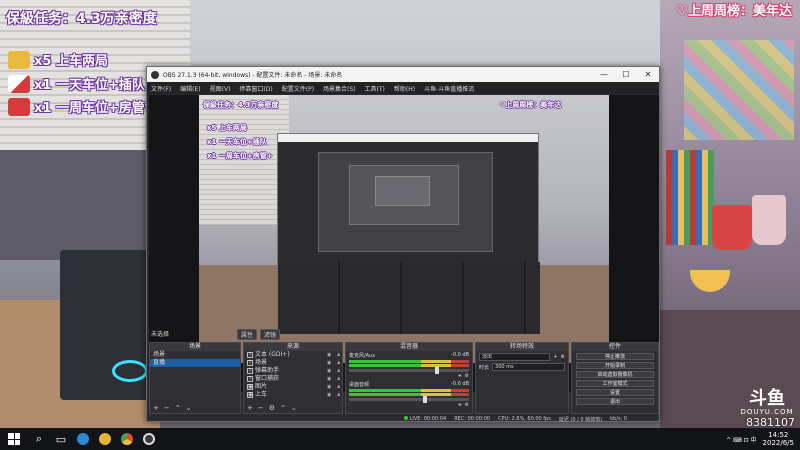 This screenshot has width=800, height=450. I want to click on duration-label: 时长, so click(484, 367).